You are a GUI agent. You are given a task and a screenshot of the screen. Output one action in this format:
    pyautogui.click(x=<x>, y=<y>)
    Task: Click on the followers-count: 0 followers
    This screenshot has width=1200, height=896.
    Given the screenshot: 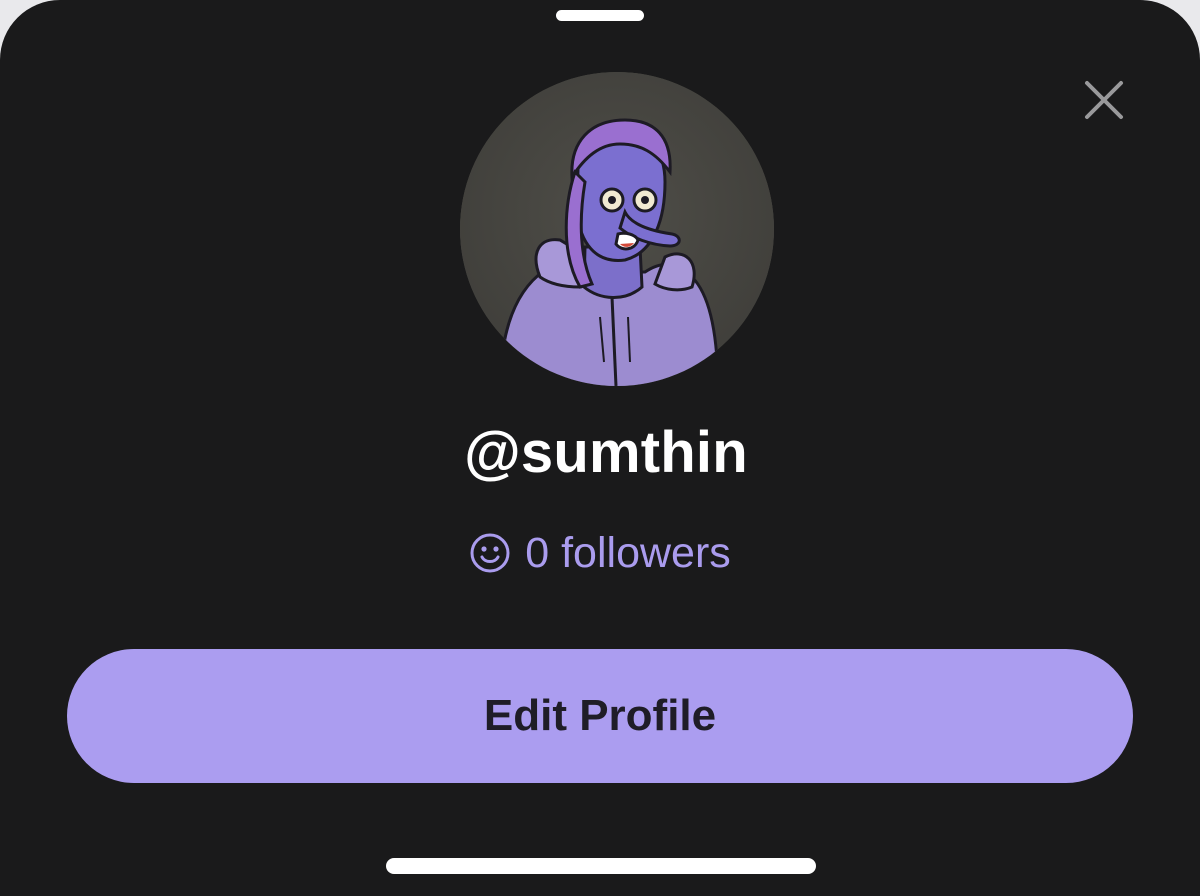 What is the action you would take?
    pyautogui.click(x=600, y=553)
    